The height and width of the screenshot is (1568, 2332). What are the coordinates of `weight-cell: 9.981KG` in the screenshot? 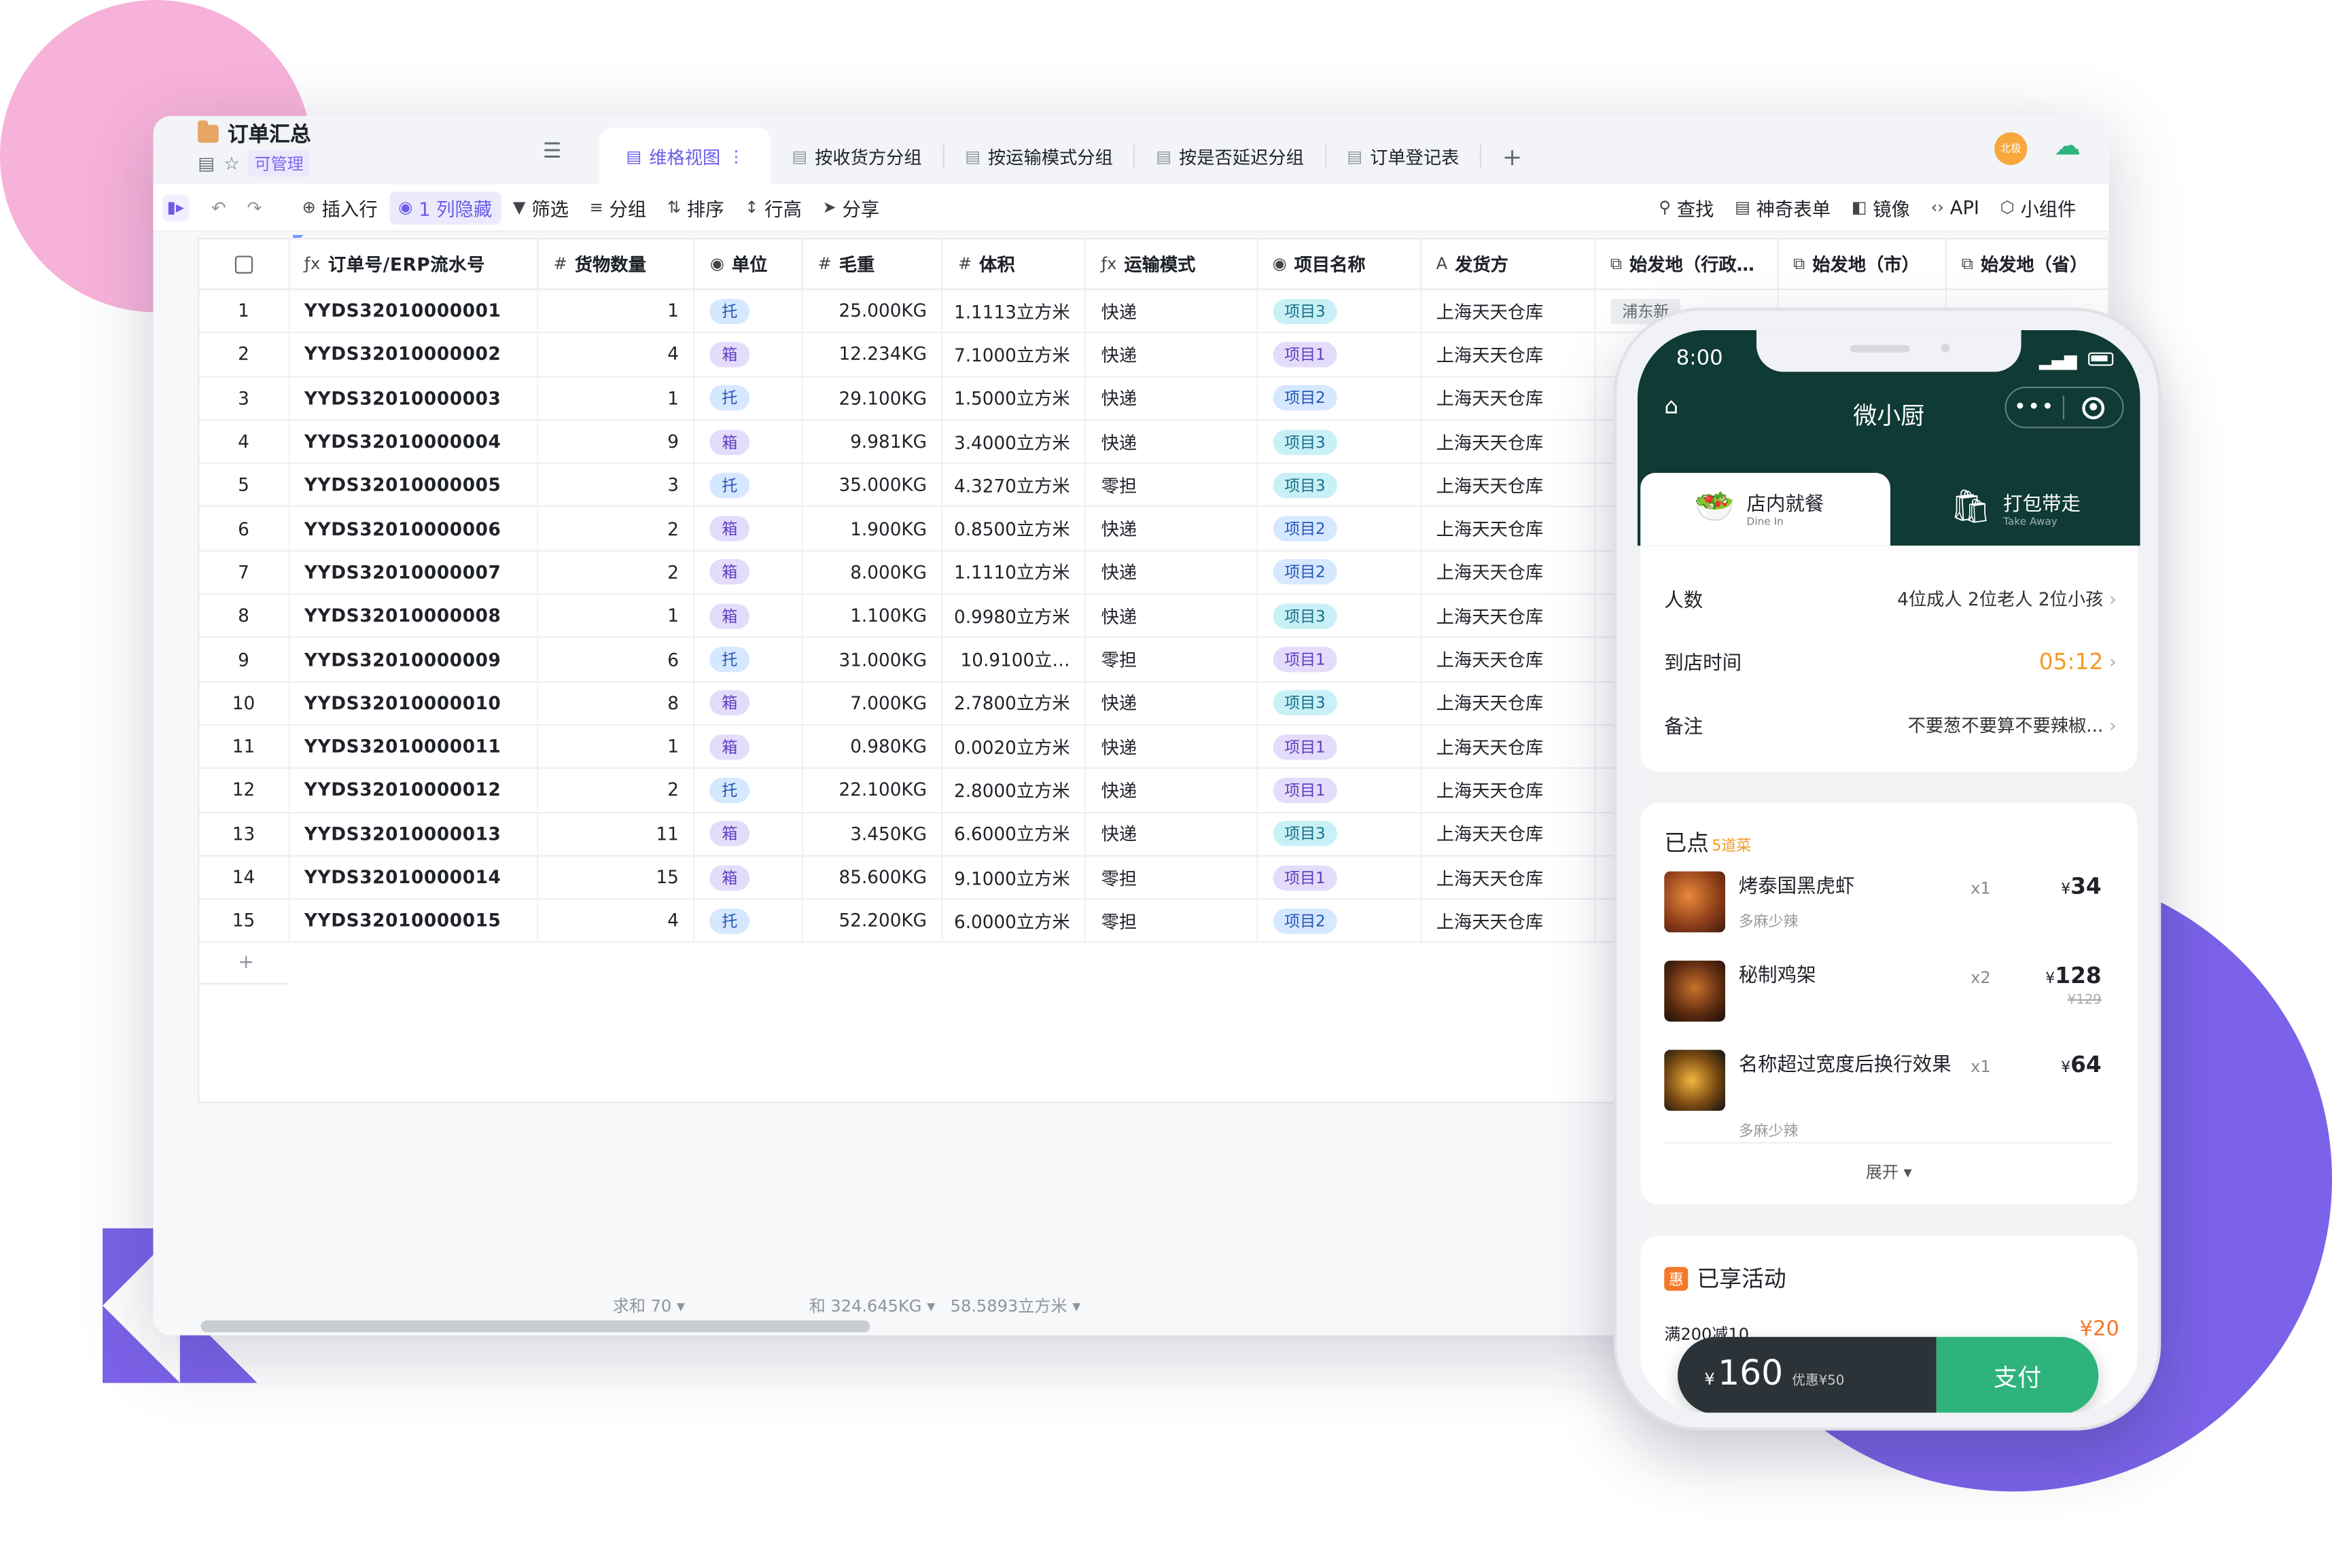 It's located at (873, 442).